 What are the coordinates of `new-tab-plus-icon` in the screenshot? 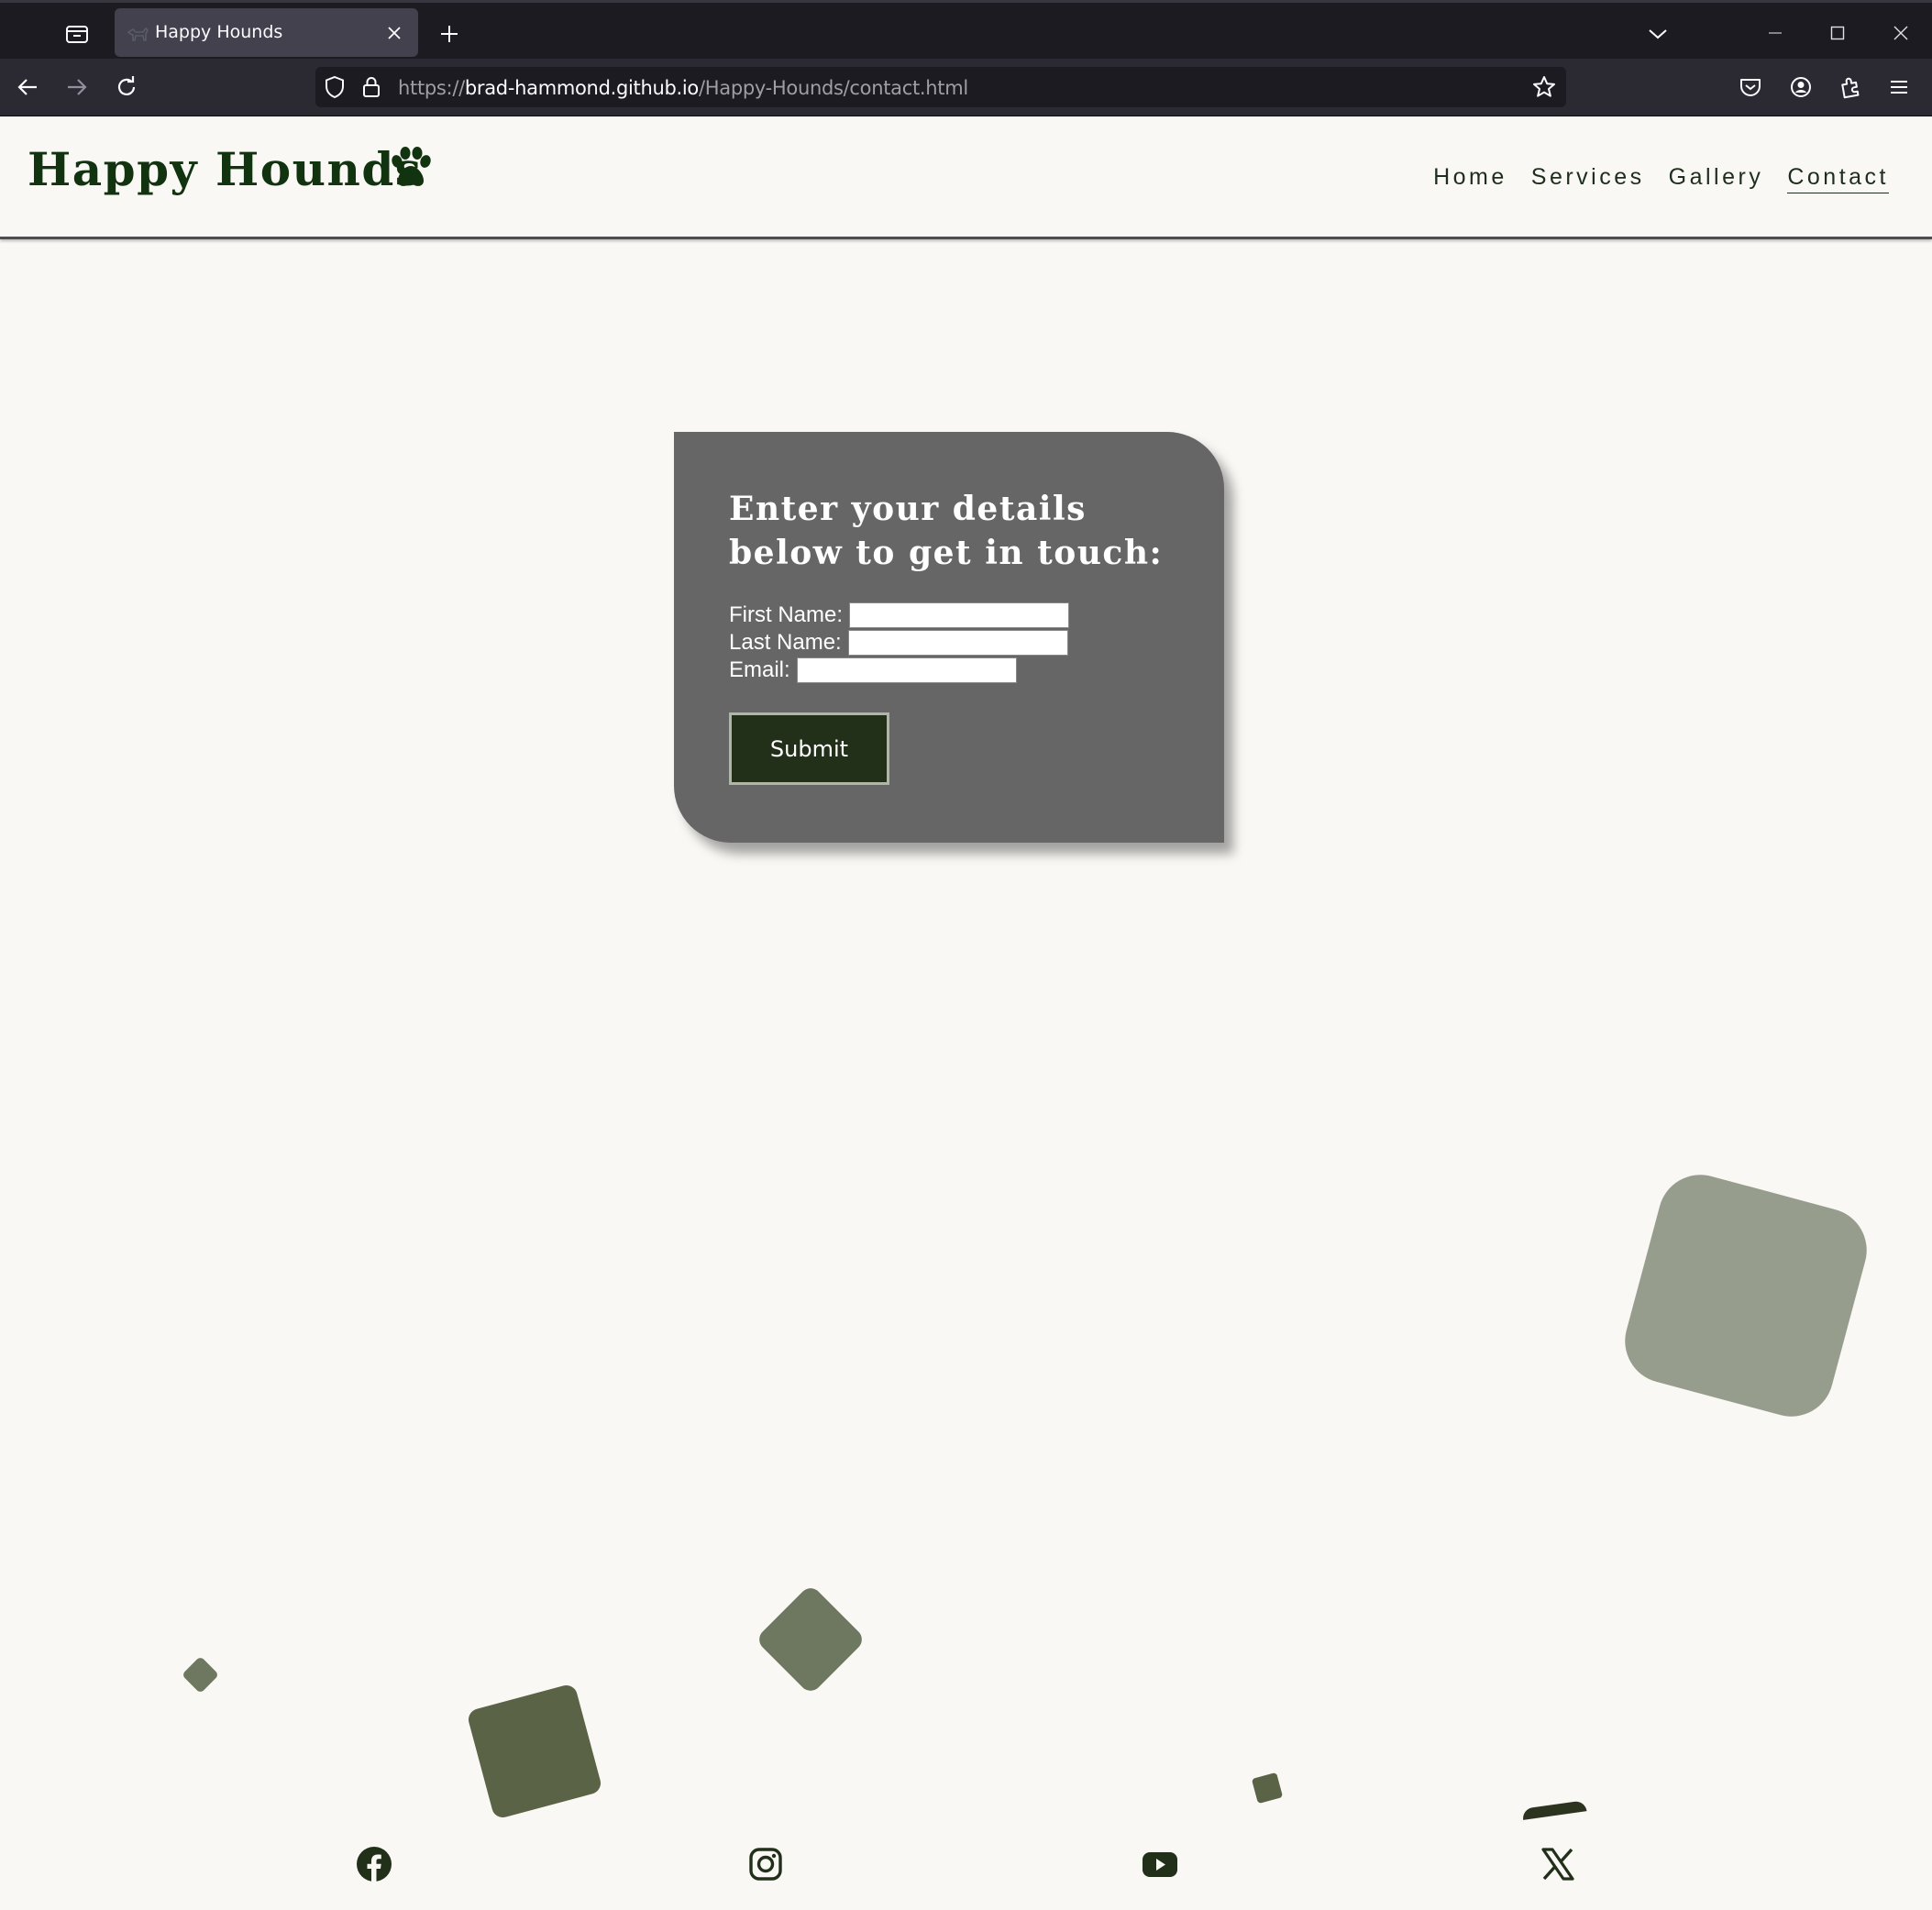 It's located at (449, 33).